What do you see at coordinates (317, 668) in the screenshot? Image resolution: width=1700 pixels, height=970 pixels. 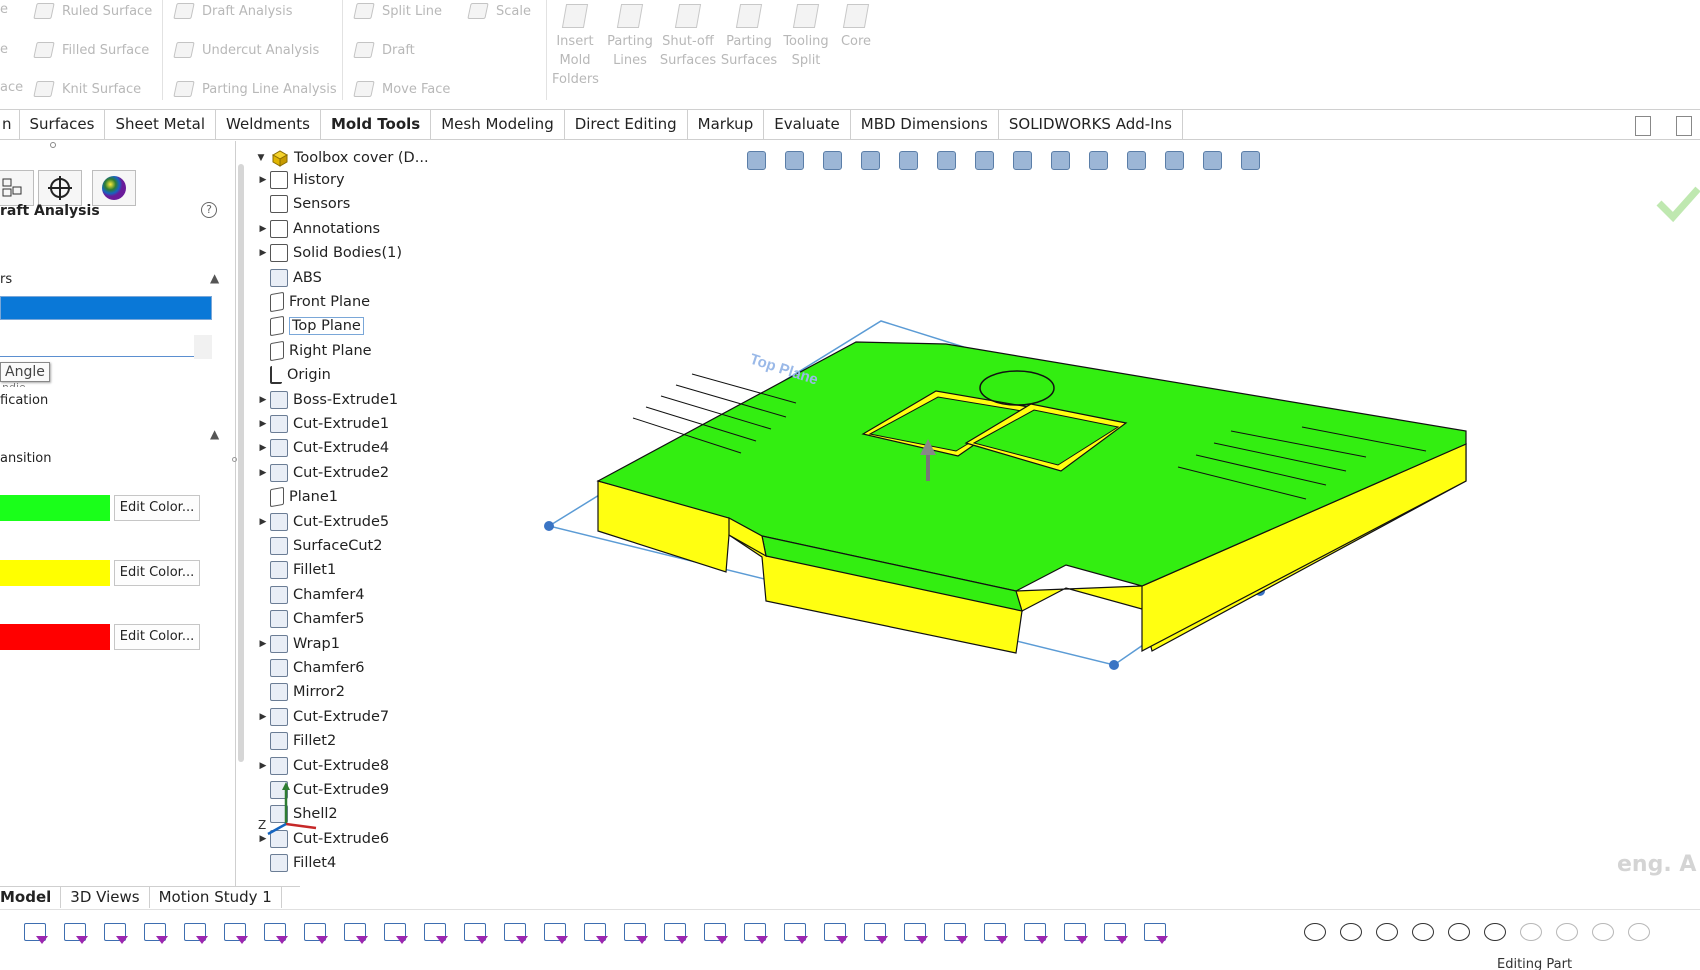 I see `tree-node-chamfer6: Chamfer6` at bounding box center [317, 668].